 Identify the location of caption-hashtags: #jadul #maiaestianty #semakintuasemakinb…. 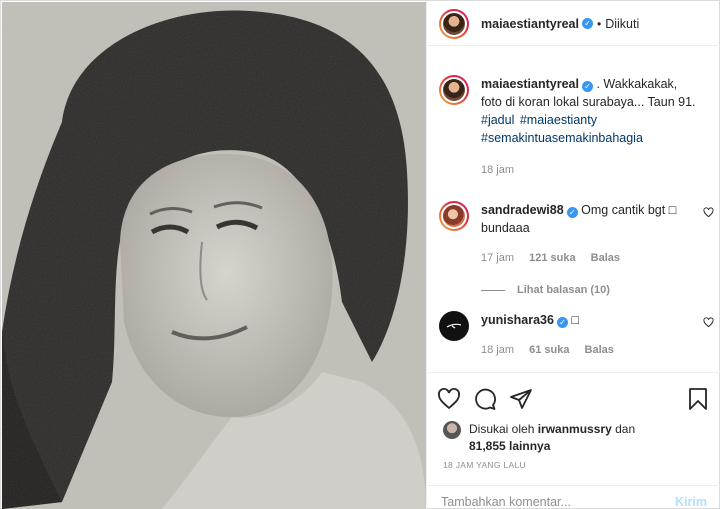
(591, 129).